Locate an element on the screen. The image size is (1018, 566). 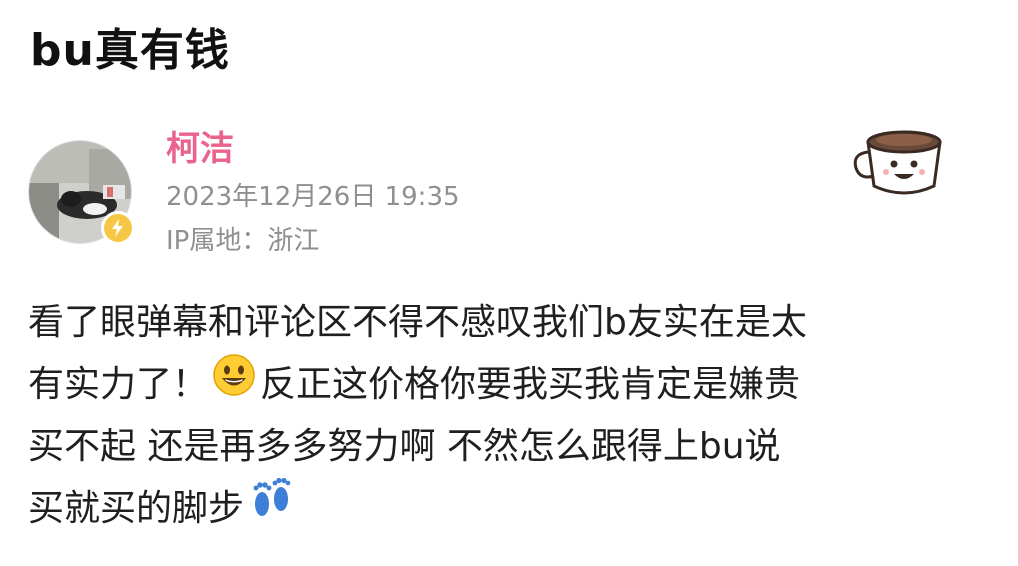
post-body-text: 买就买的脚步 is located at coordinates (136, 508).